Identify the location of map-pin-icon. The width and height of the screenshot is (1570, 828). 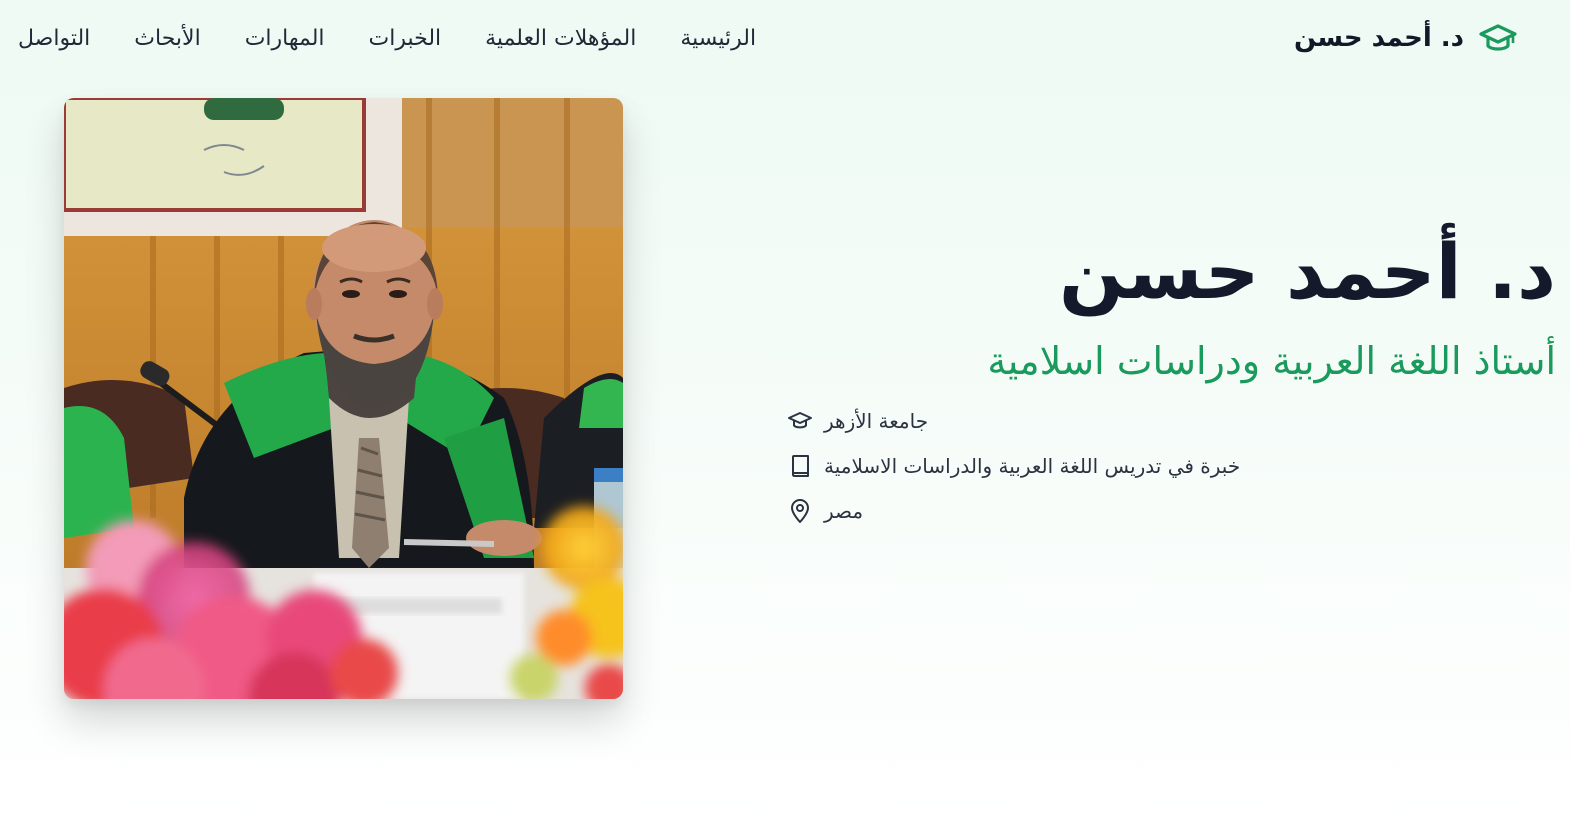
(800, 511).